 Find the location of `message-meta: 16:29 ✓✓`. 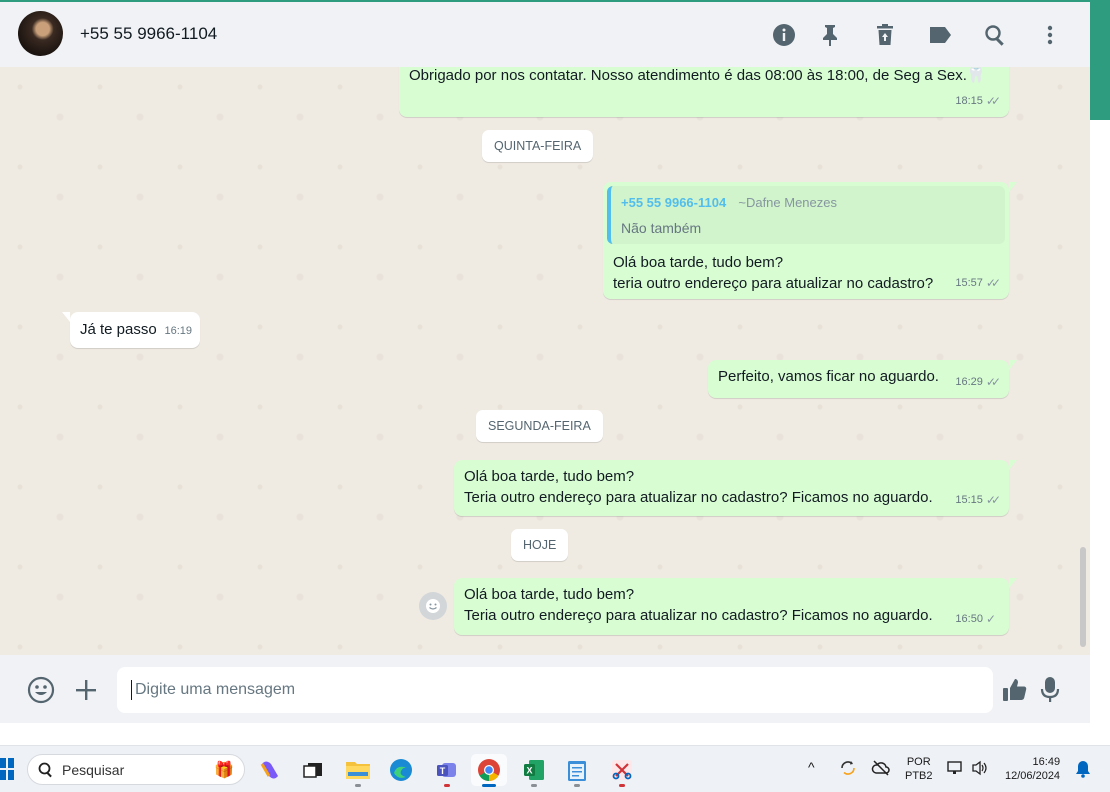

message-meta: 16:29 ✓✓ is located at coordinates (978, 382).